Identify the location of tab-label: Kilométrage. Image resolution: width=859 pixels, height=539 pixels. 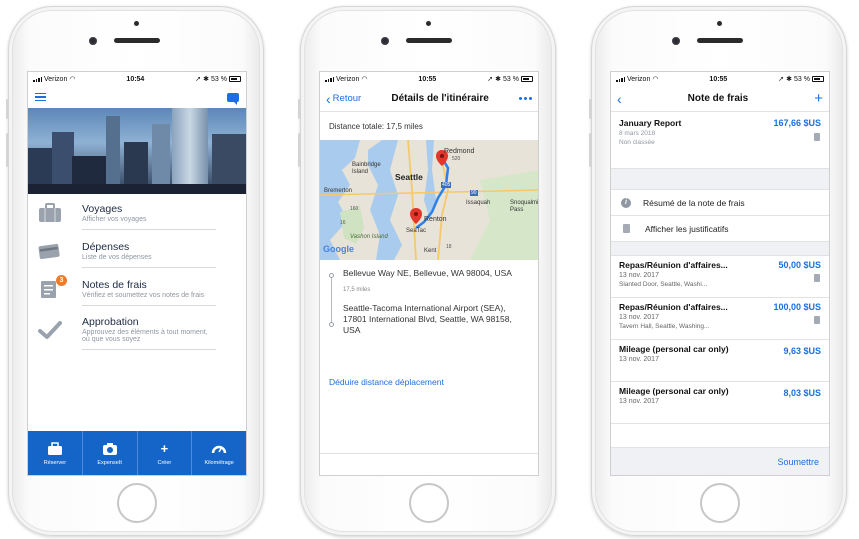
(219, 462).